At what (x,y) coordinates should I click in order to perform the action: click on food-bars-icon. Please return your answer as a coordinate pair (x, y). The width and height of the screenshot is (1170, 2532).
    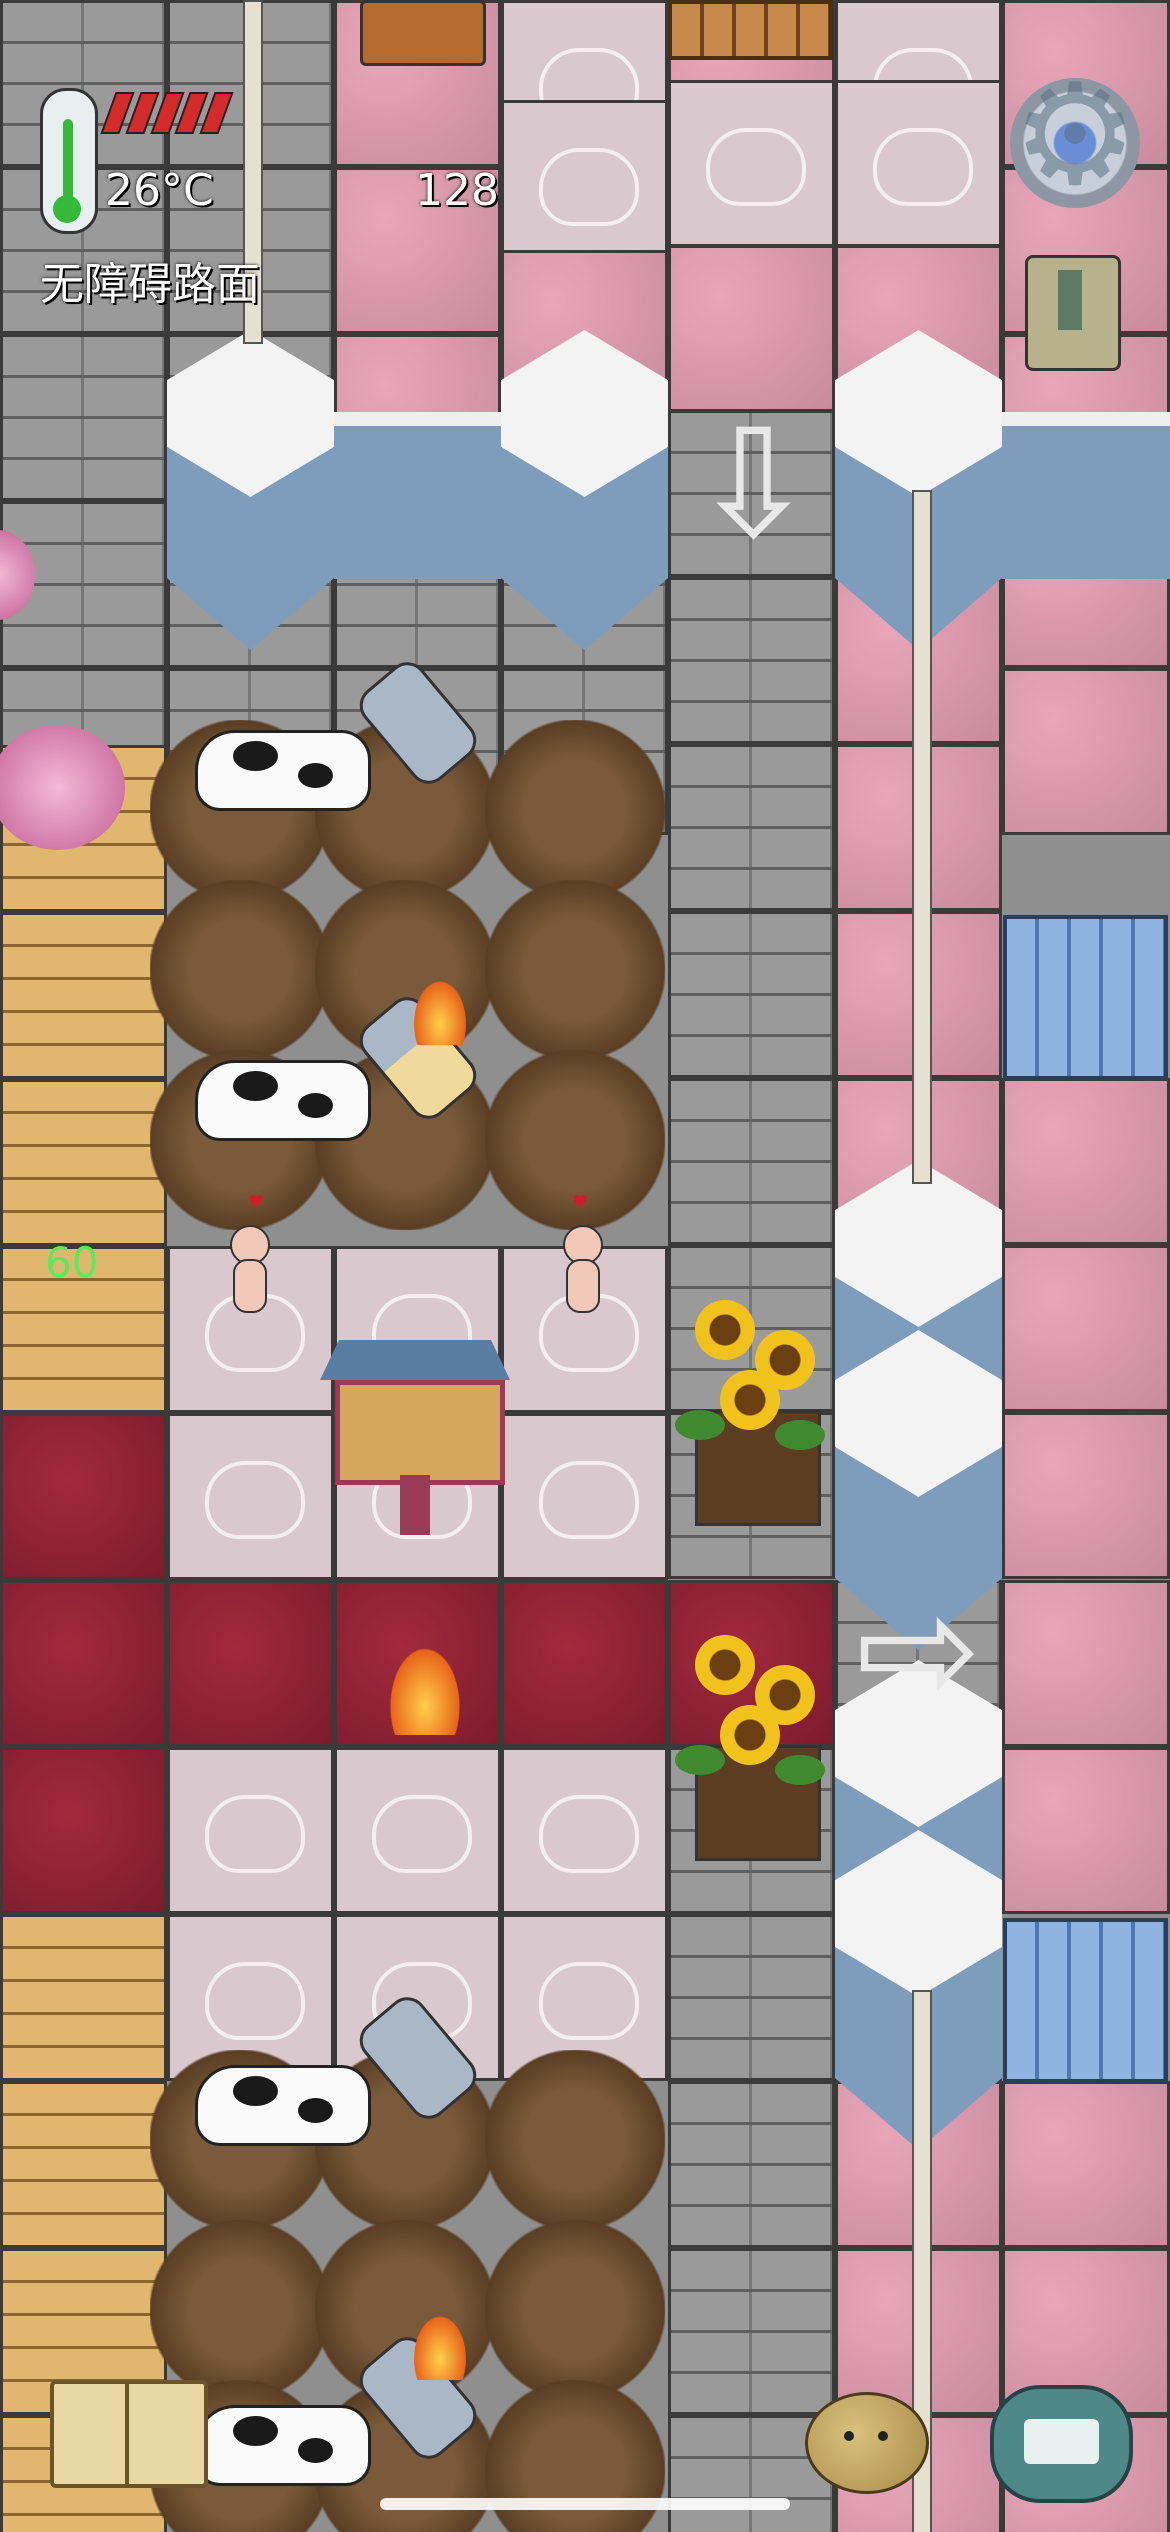
    Looking at the image, I should click on (167, 113).